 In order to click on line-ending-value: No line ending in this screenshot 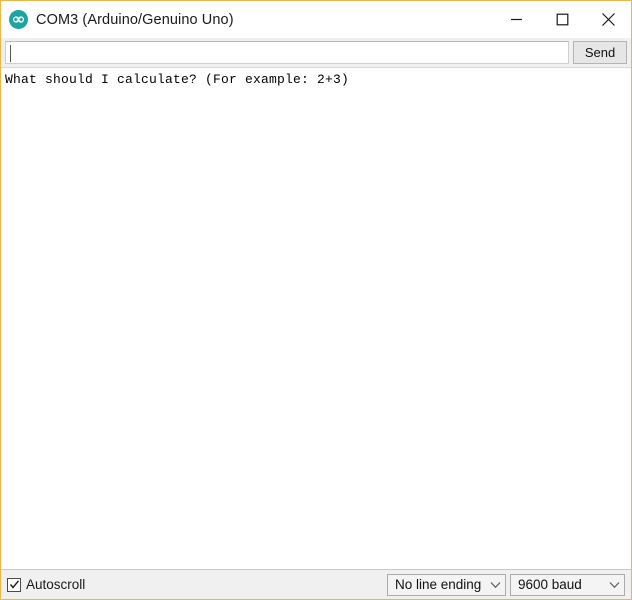, I will do `click(438, 584)`.